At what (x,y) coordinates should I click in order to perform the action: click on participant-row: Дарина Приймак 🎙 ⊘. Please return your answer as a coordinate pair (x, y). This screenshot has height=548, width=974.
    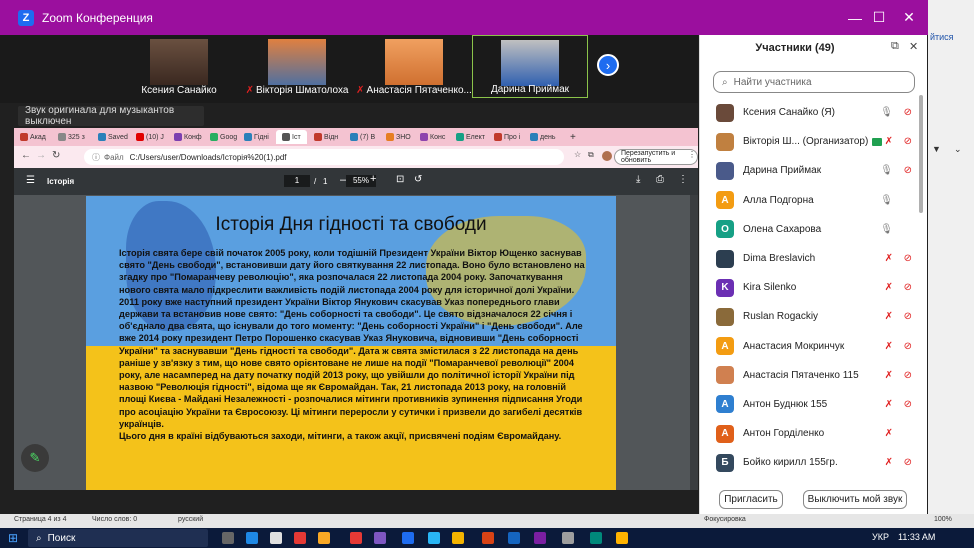
    Looking at the image, I should click on (812, 170).